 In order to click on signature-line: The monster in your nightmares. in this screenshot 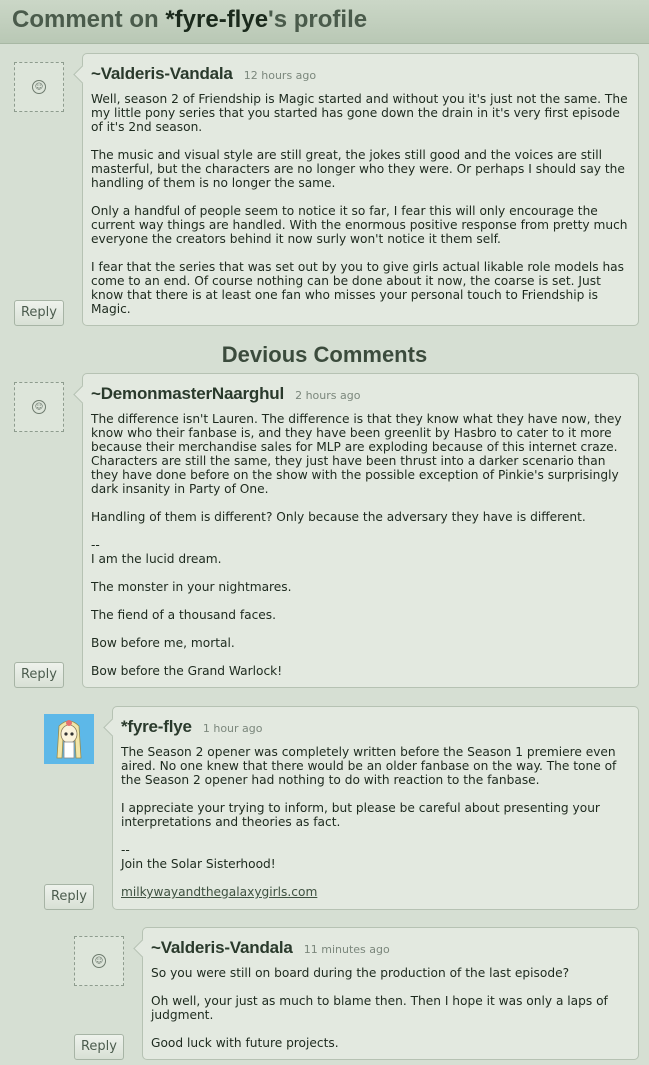, I will do `click(191, 587)`.